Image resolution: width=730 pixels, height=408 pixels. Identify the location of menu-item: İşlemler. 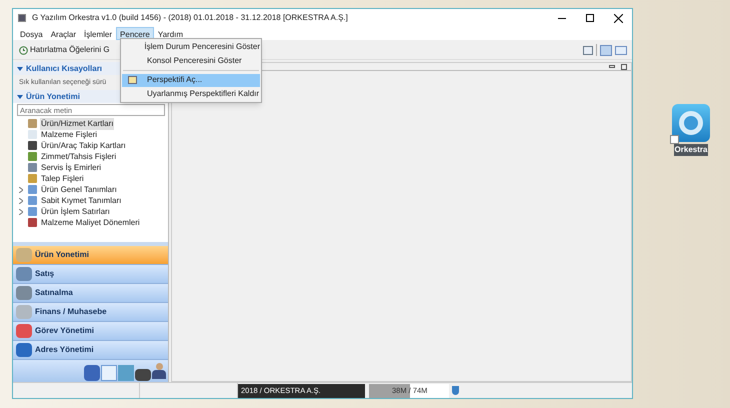
(98, 33).